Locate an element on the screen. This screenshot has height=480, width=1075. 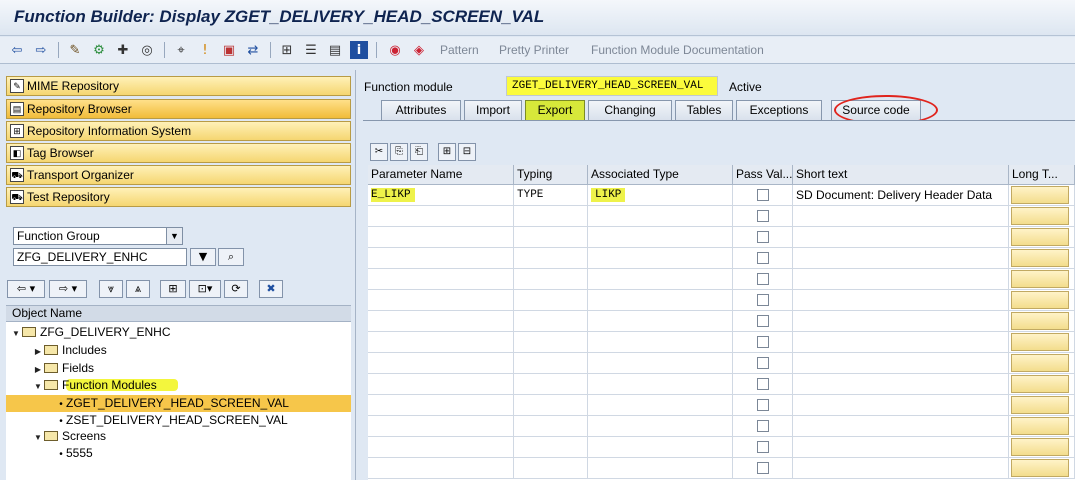
close-button: ✖ is located at coordinates (271, 289).